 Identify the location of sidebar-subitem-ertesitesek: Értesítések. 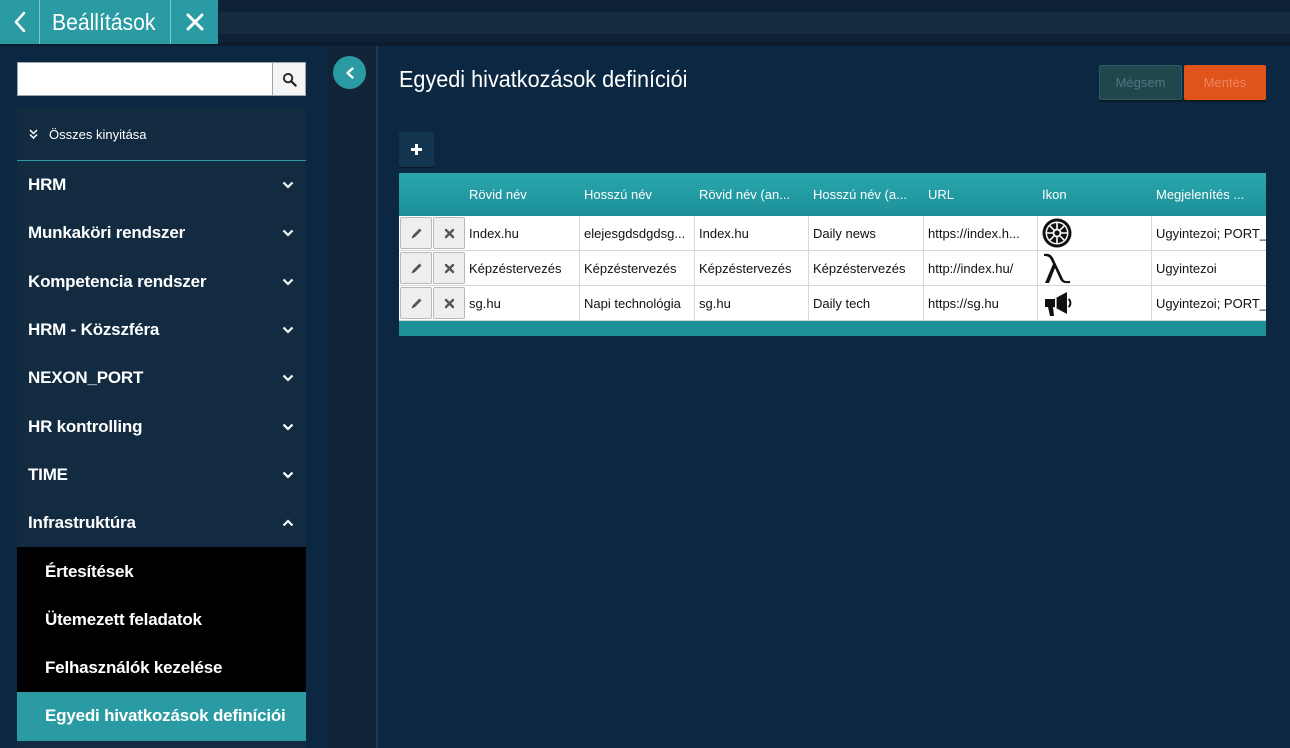
(161, 571).